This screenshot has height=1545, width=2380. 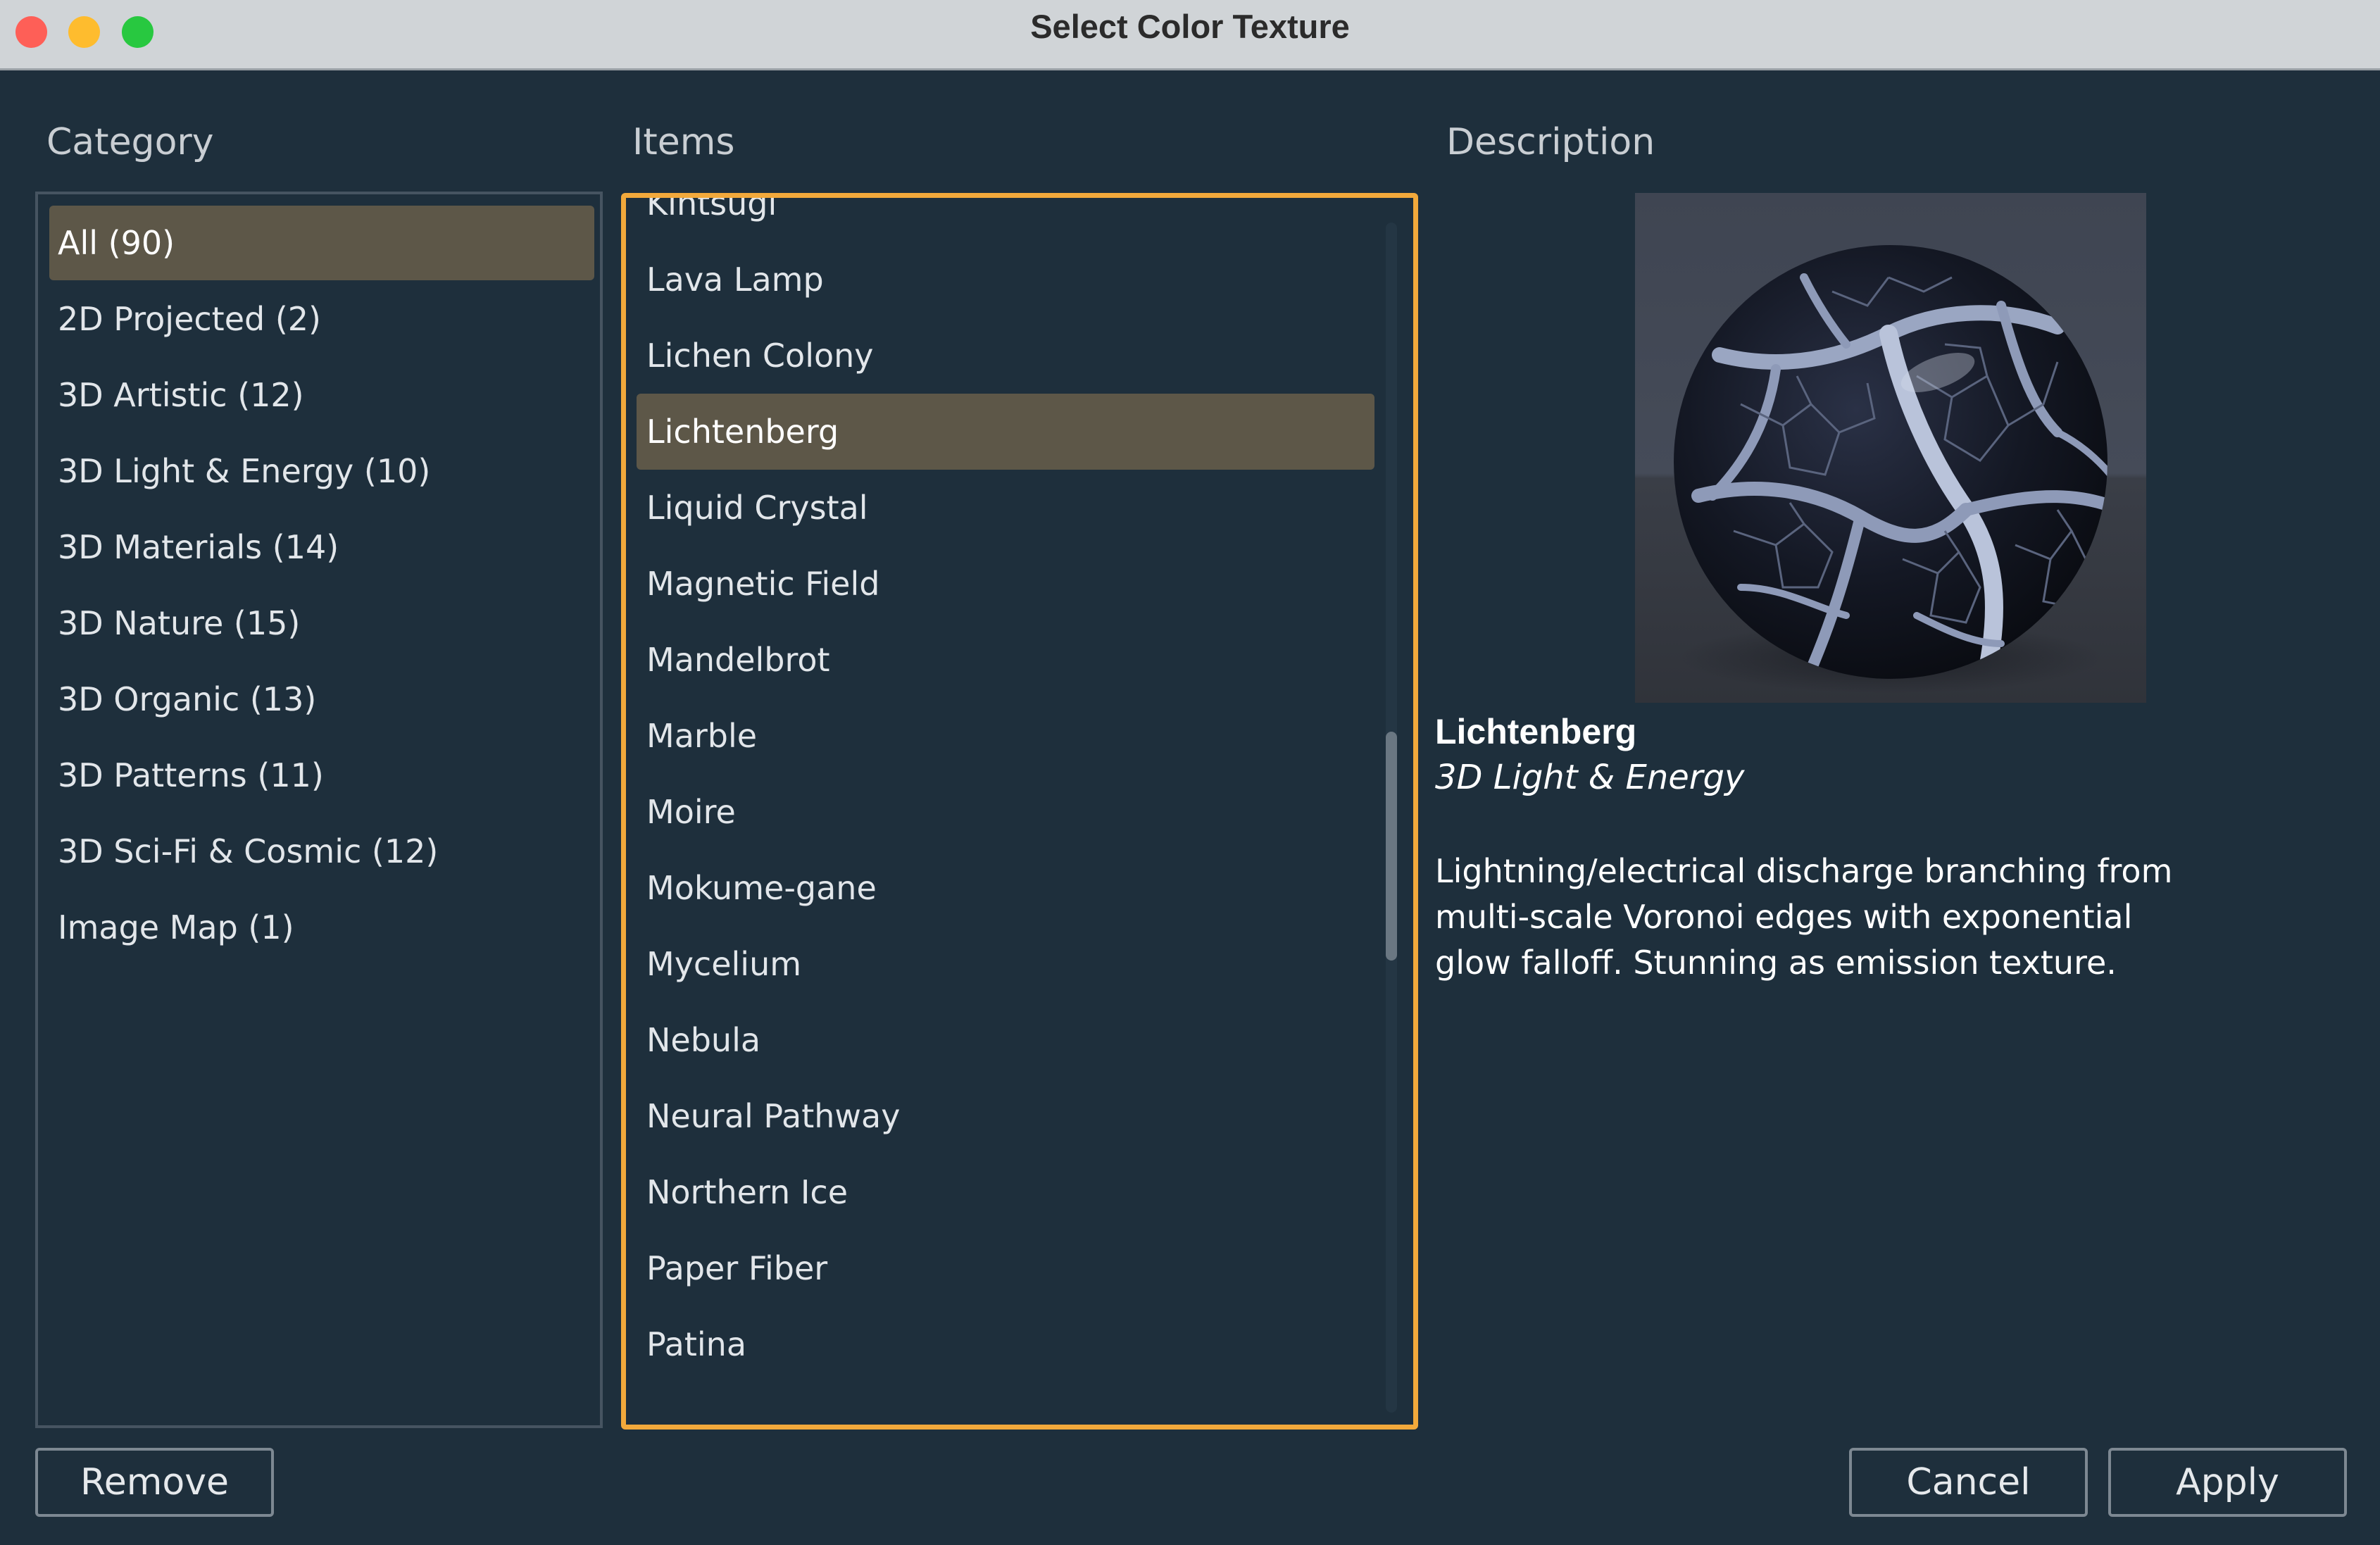 What do you see at coordinates (322, 471) in the screenshot?
I see `category-item-3d-light-energy: 3D Light & Energy (10)` at bounding box center [322, 471].